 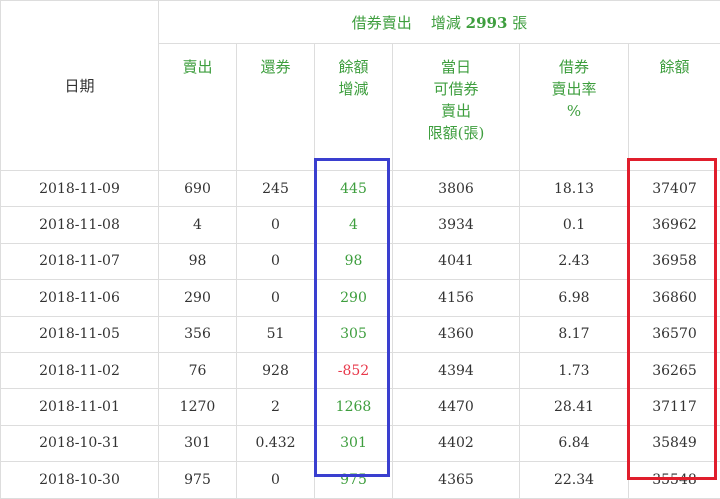 I want to click on limit-cell: 4365, so click(x=456, y=480).